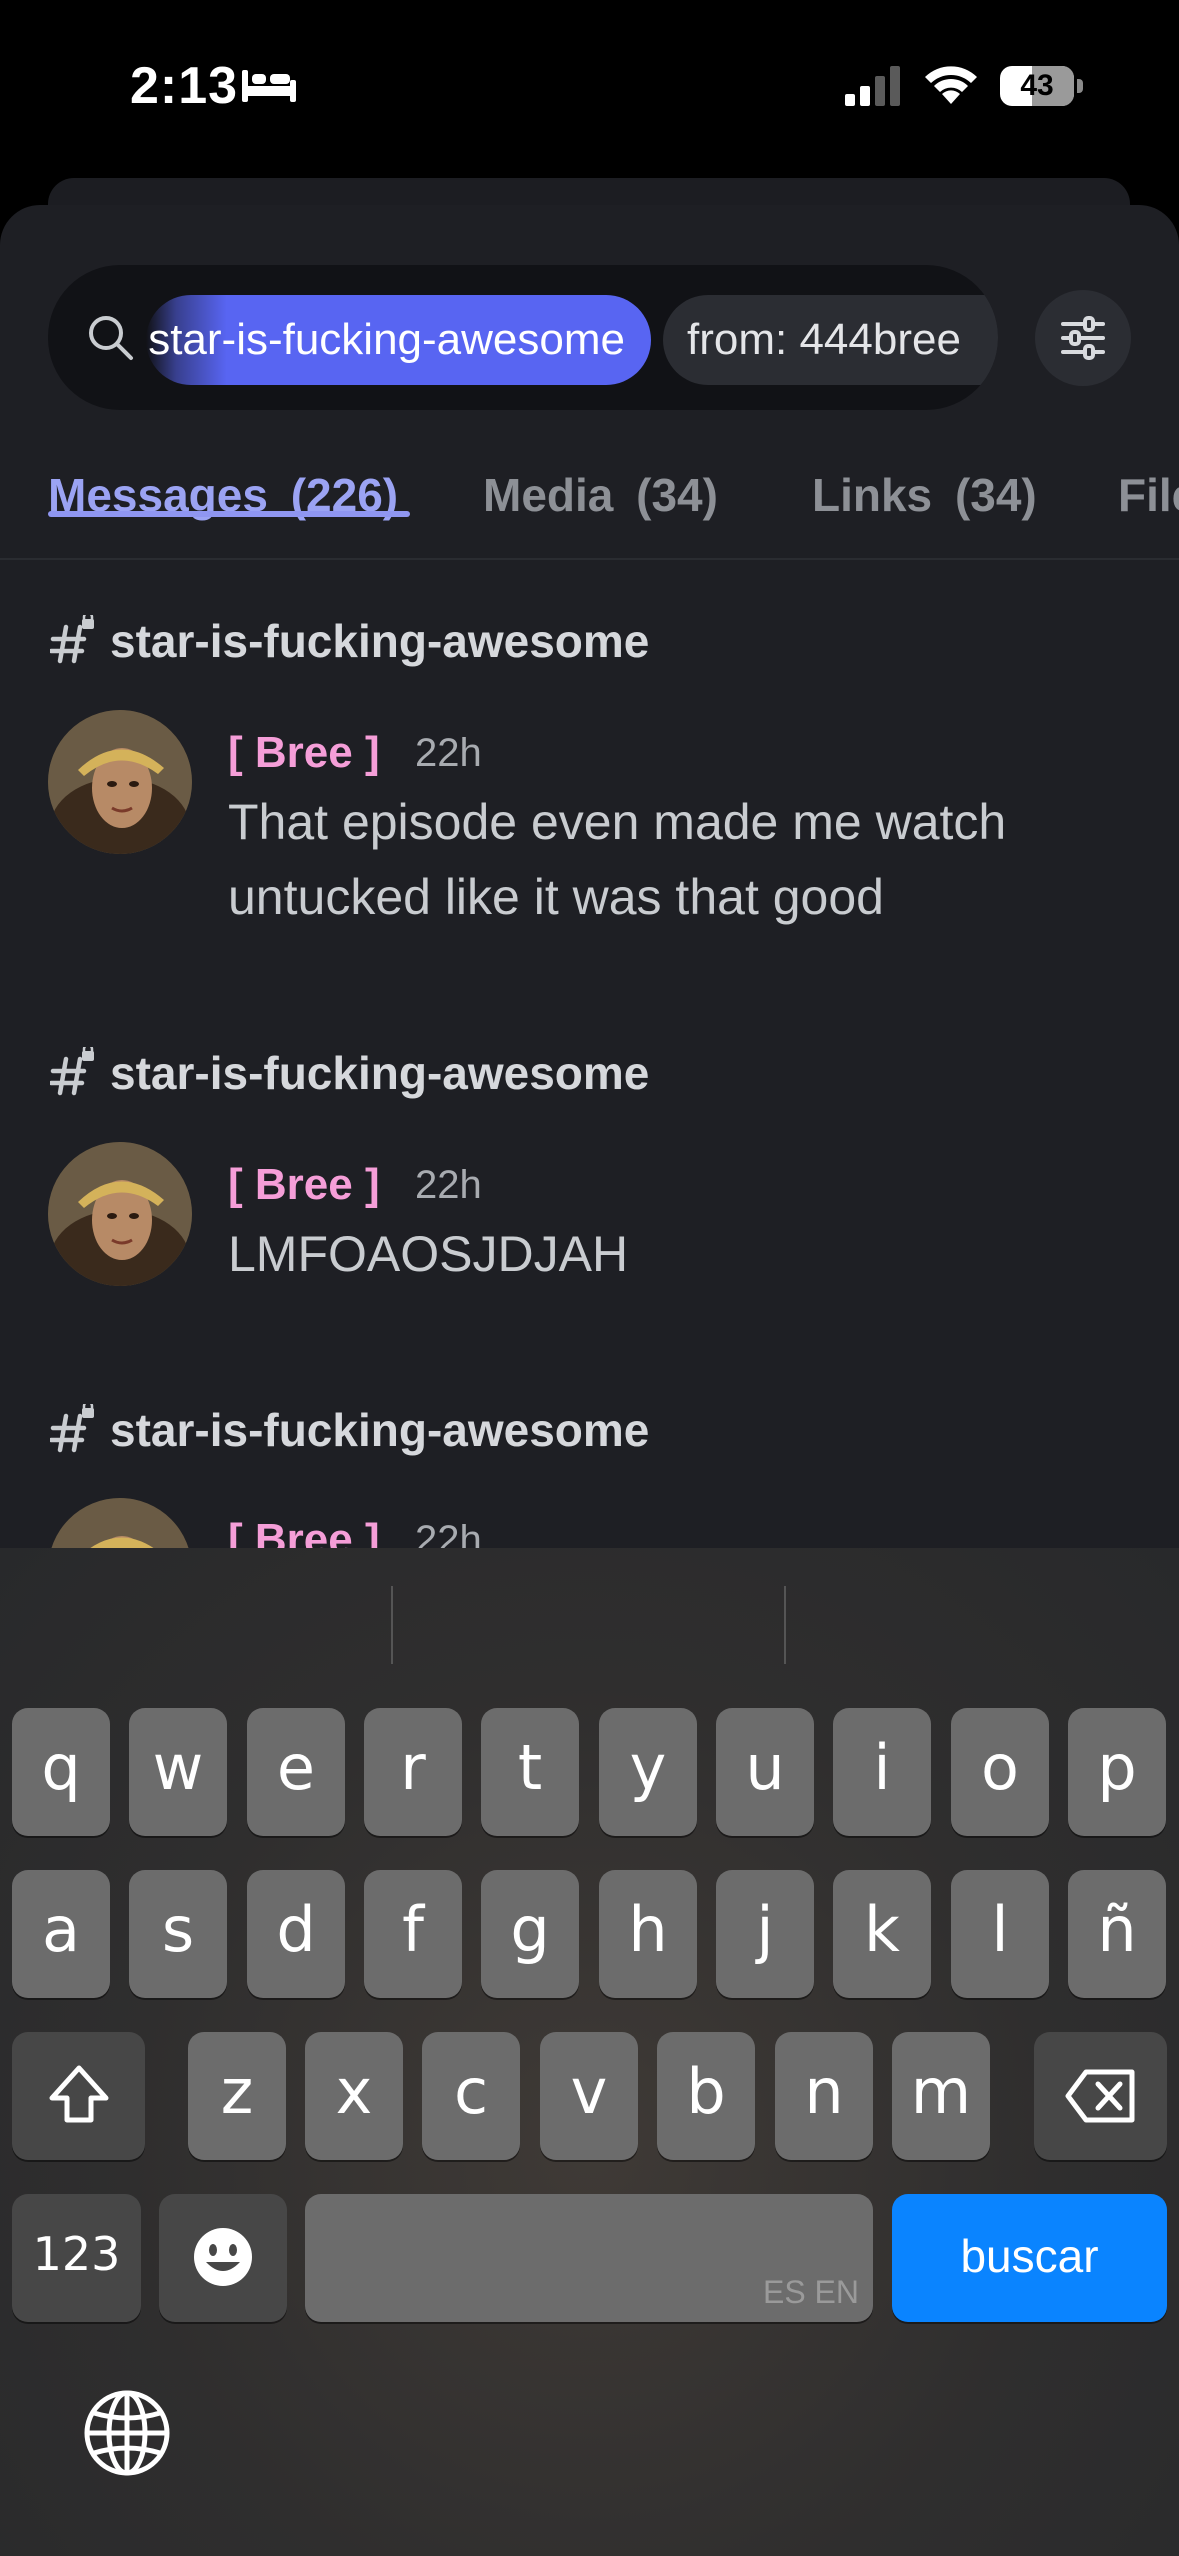 Image resolution: width=1179 pixels, height=2556 pixels. What do you see at coordinates (706, 2096) in the screenshot?
I see `key-b: b` at bounding box center [706, 2096].